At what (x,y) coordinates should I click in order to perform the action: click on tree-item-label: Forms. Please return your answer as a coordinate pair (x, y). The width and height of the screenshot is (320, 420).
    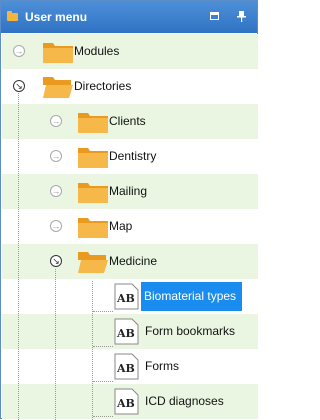
    Looking at the image, I should click on (162, 366).